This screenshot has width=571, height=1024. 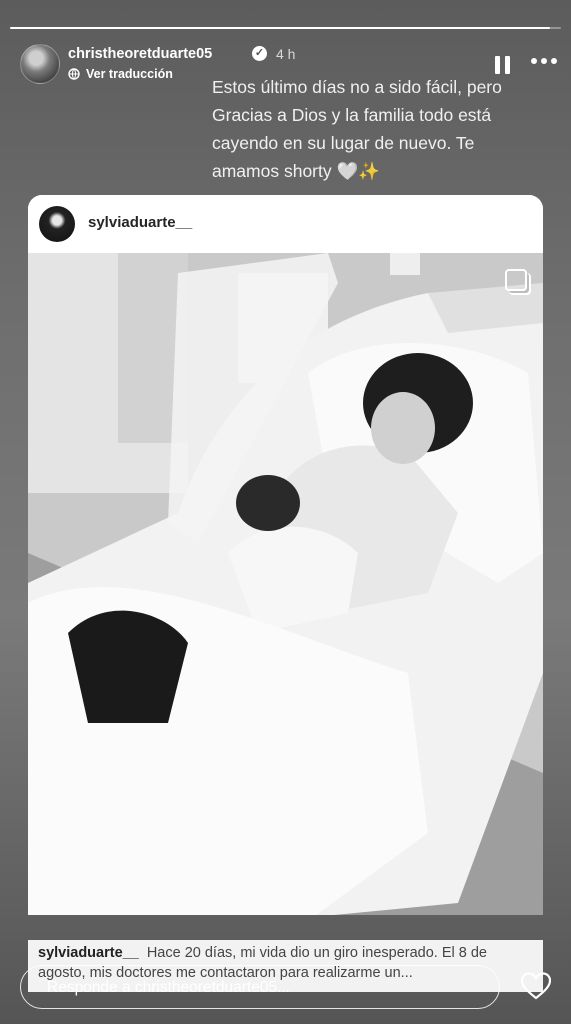 I want to click on story-progress-fill, so click(x=280, y=28).